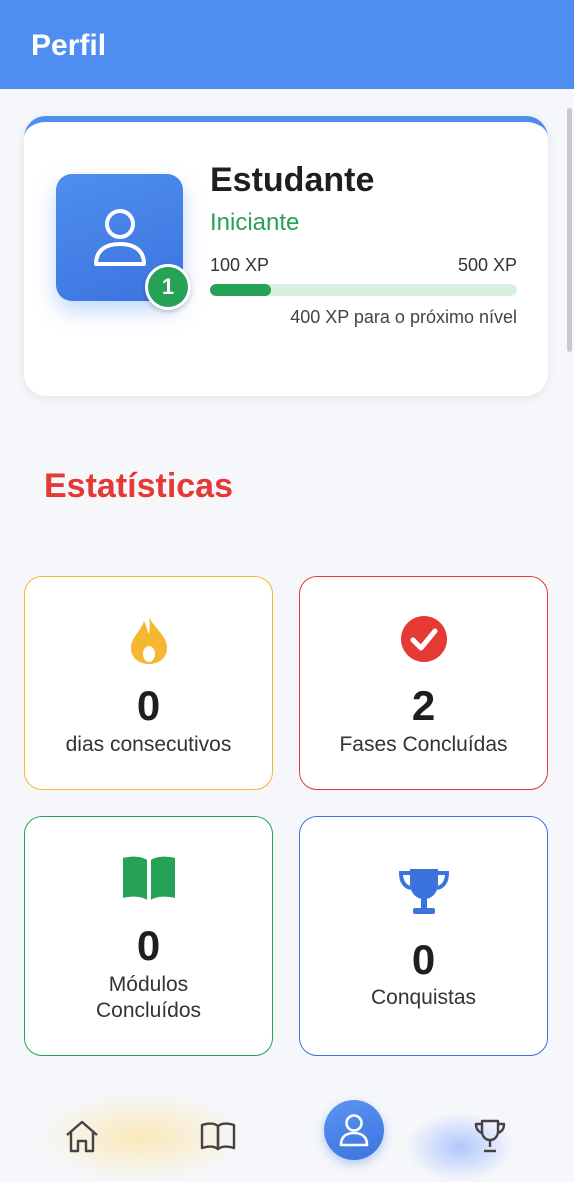  What do you see at coordinates (255, 222) in the screenshot?
I see `user-rank: Iniciante` at bounding box center [255, 222].